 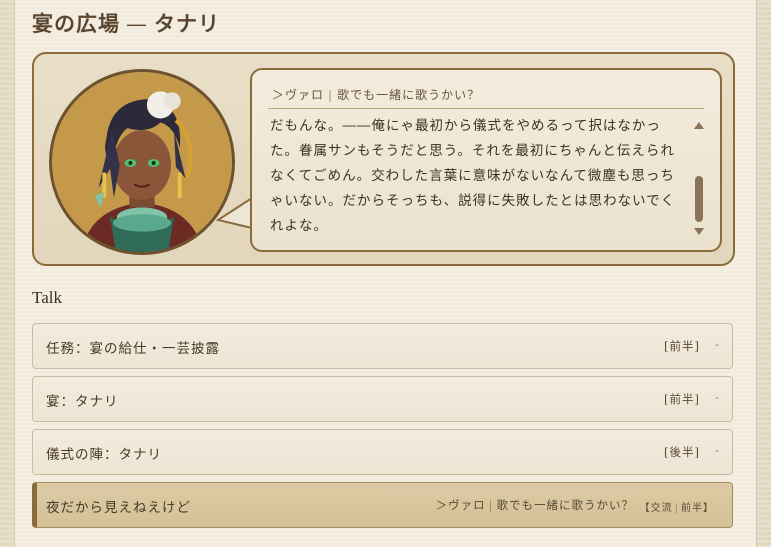 I want to click on character-avatar, so click(x=142, y=162).